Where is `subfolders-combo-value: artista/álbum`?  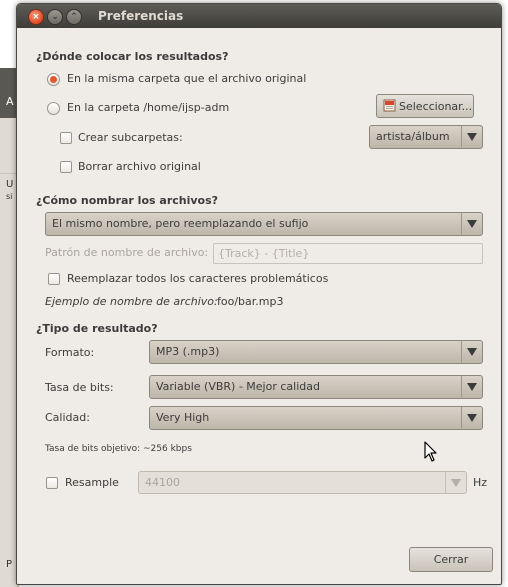
subfolders-combo-value: artista/álbum is located at coordinates (413, 136).